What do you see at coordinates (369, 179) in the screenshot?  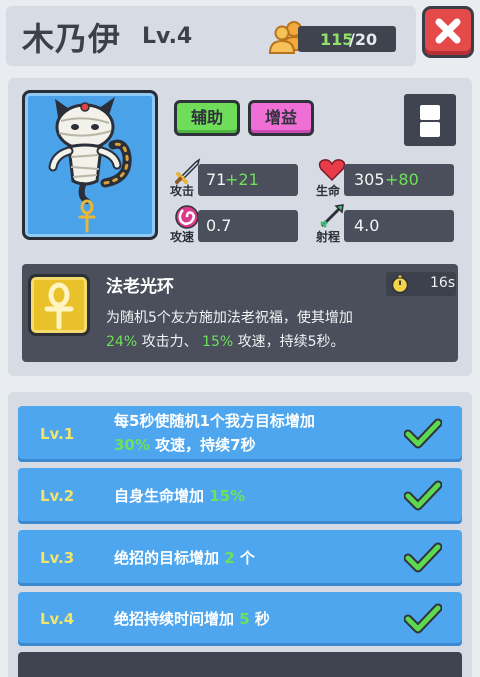 I see `health-value: 305` at bounding box center [369, 179].